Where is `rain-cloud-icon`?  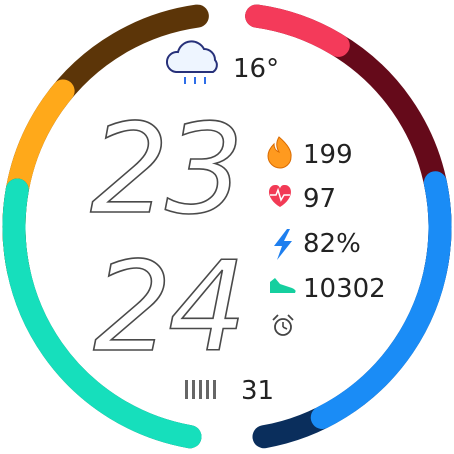 rain-cloud-icon is located at coordinates (192, 62).